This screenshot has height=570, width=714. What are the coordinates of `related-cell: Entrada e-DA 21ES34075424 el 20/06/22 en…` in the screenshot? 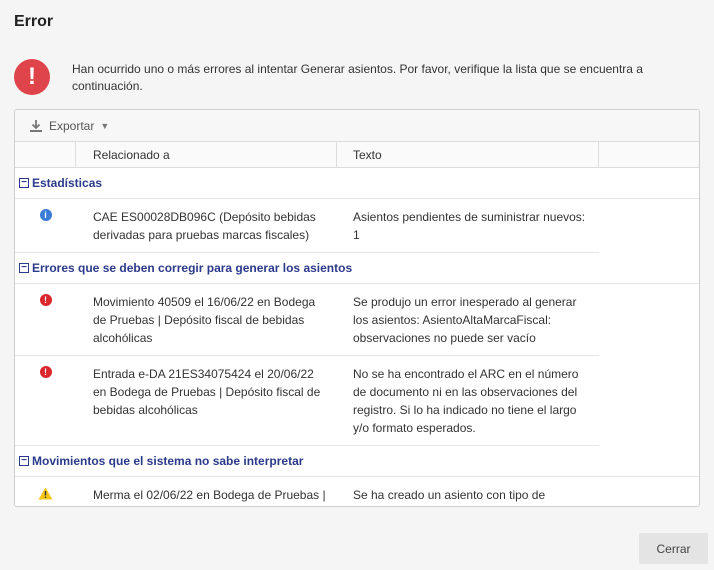 It's located at (207, 392).